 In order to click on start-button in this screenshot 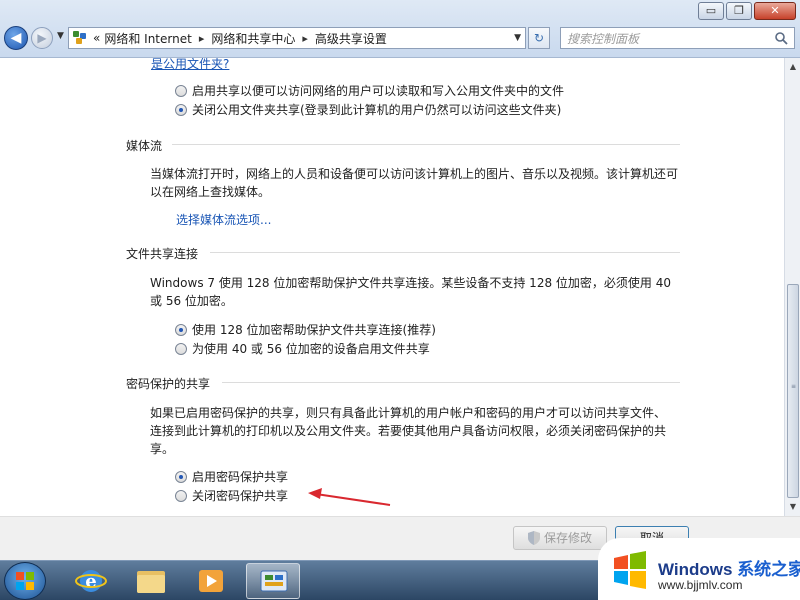, I will do `click(25, 581)`.